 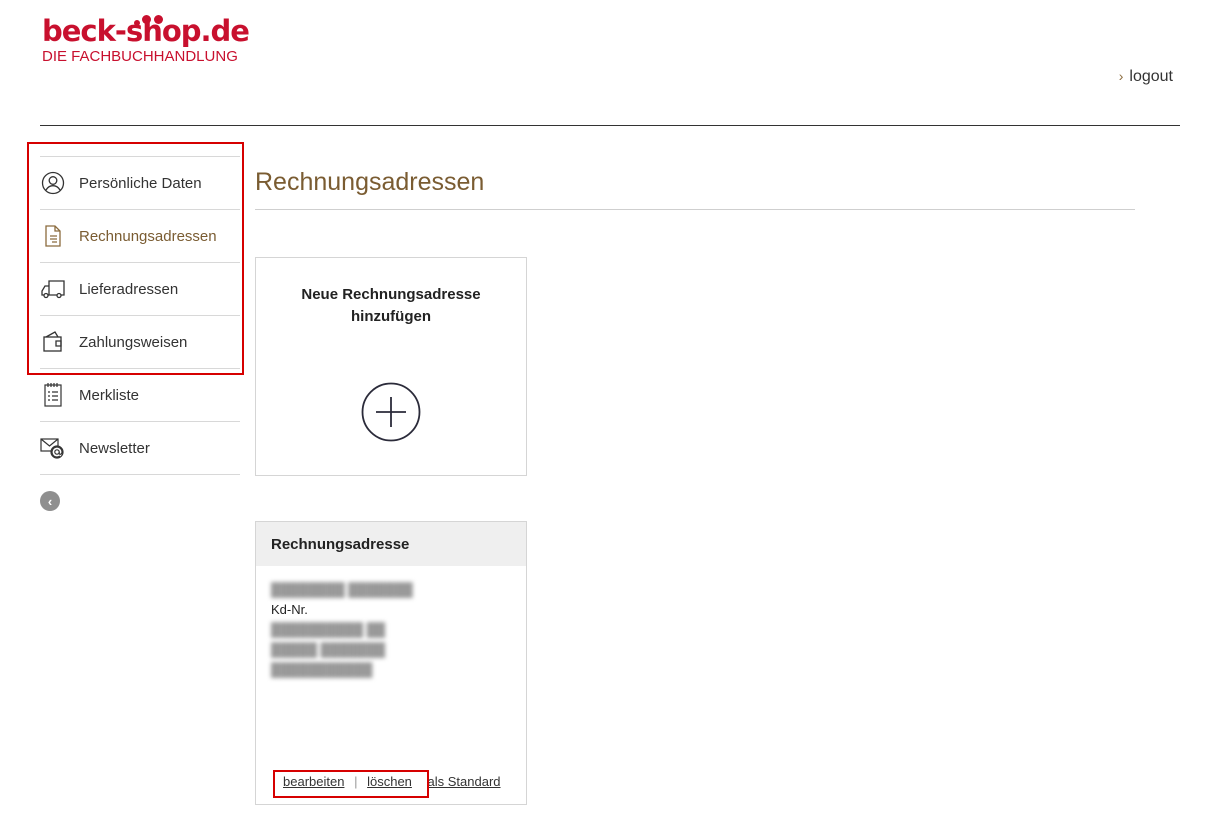 I want to click on sidebar-item-persoenliche-daten: Persönliche Daten, so click(x=140, y=182).